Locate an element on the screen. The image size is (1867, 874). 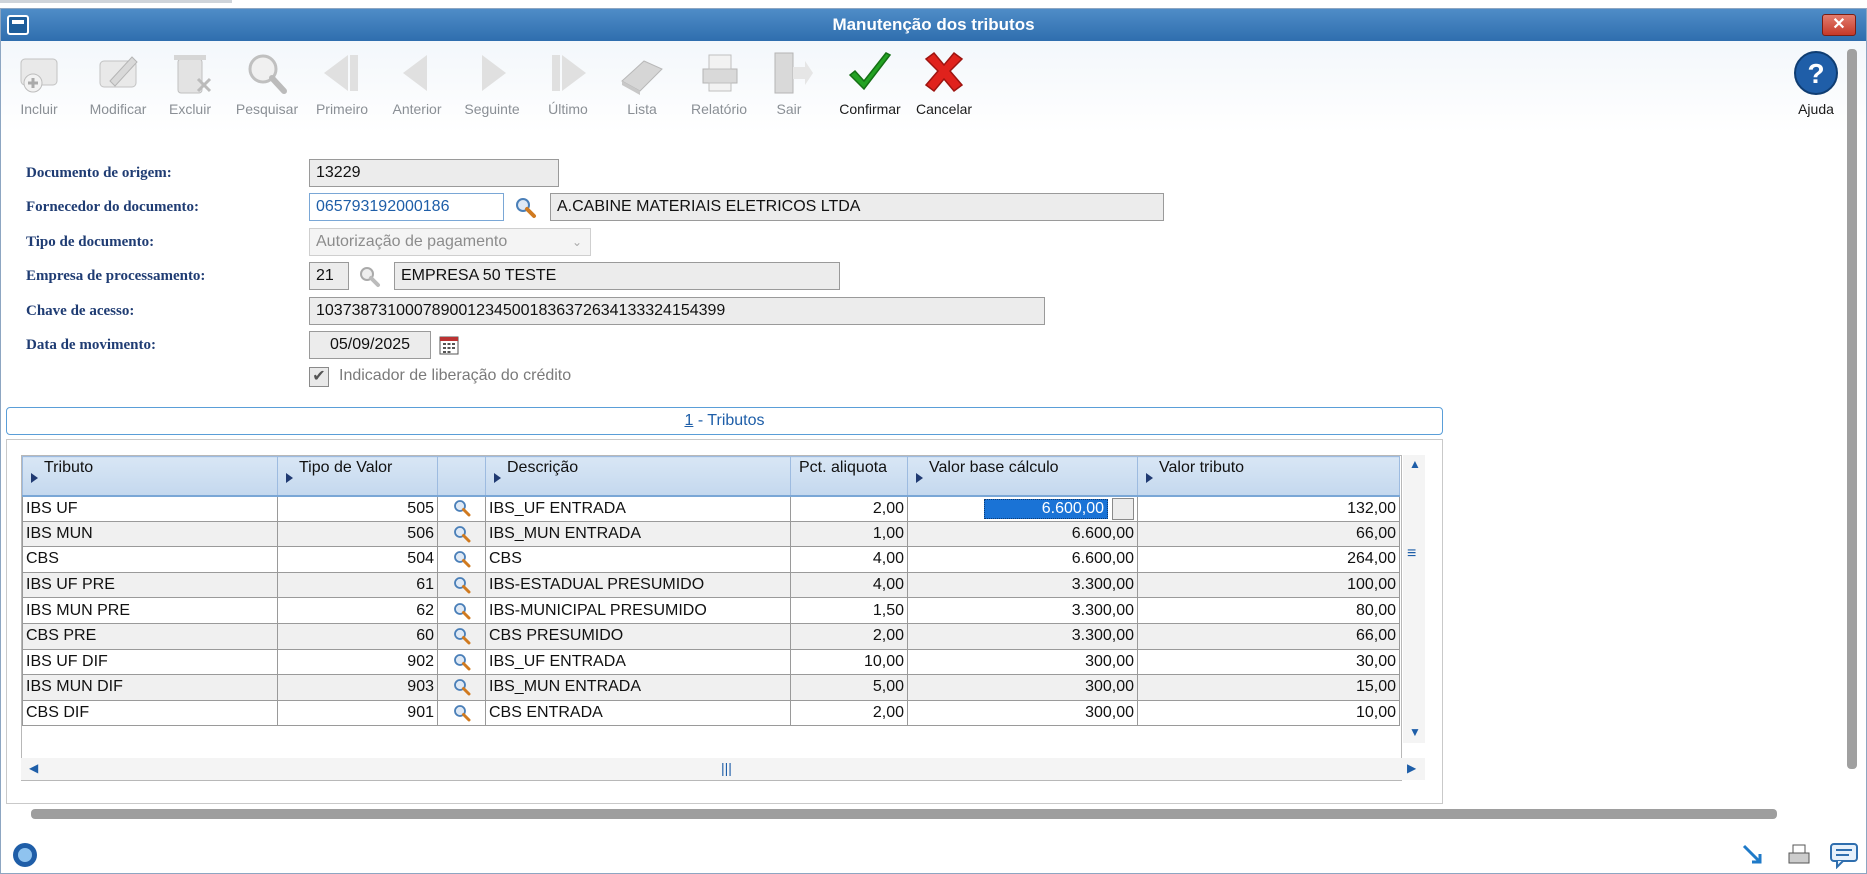
scroll-right-icon: ▶ is located at coordinates (1411, 768).